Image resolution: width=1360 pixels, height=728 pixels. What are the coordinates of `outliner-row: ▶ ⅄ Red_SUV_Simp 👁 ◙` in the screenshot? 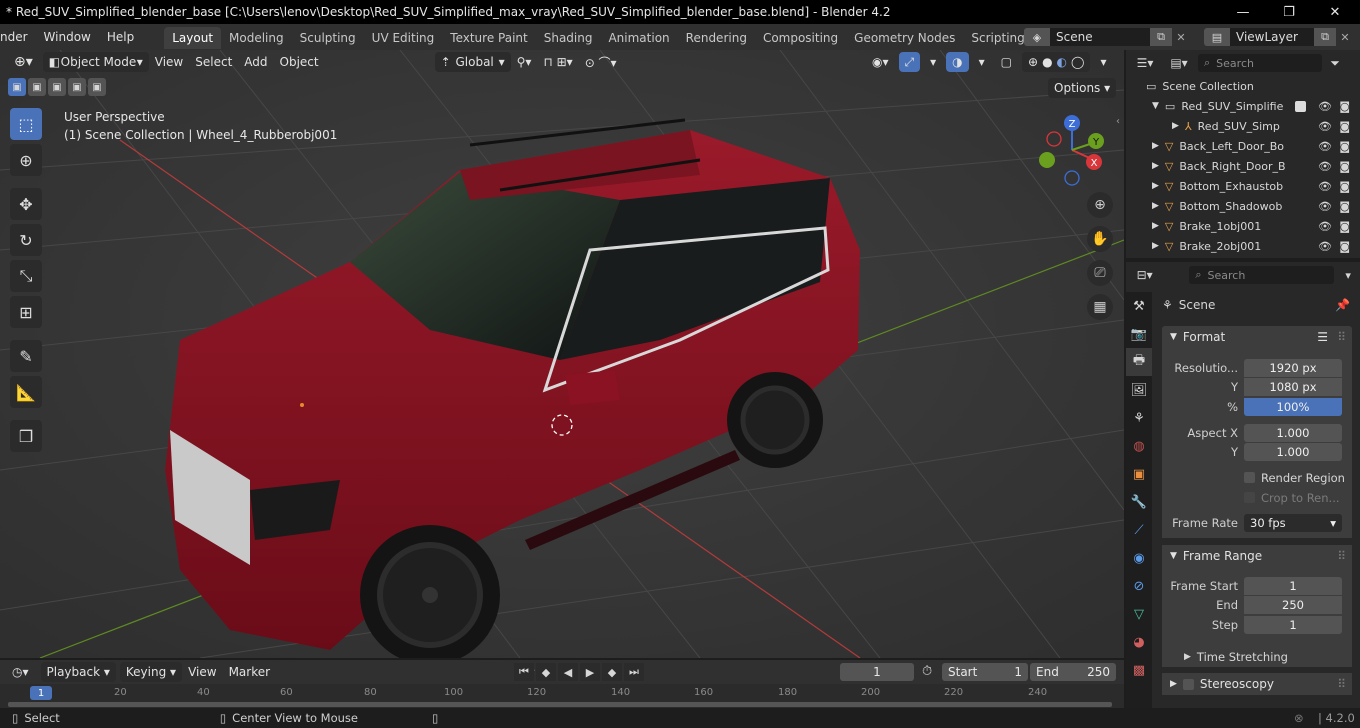 It's located at (1243, 126).